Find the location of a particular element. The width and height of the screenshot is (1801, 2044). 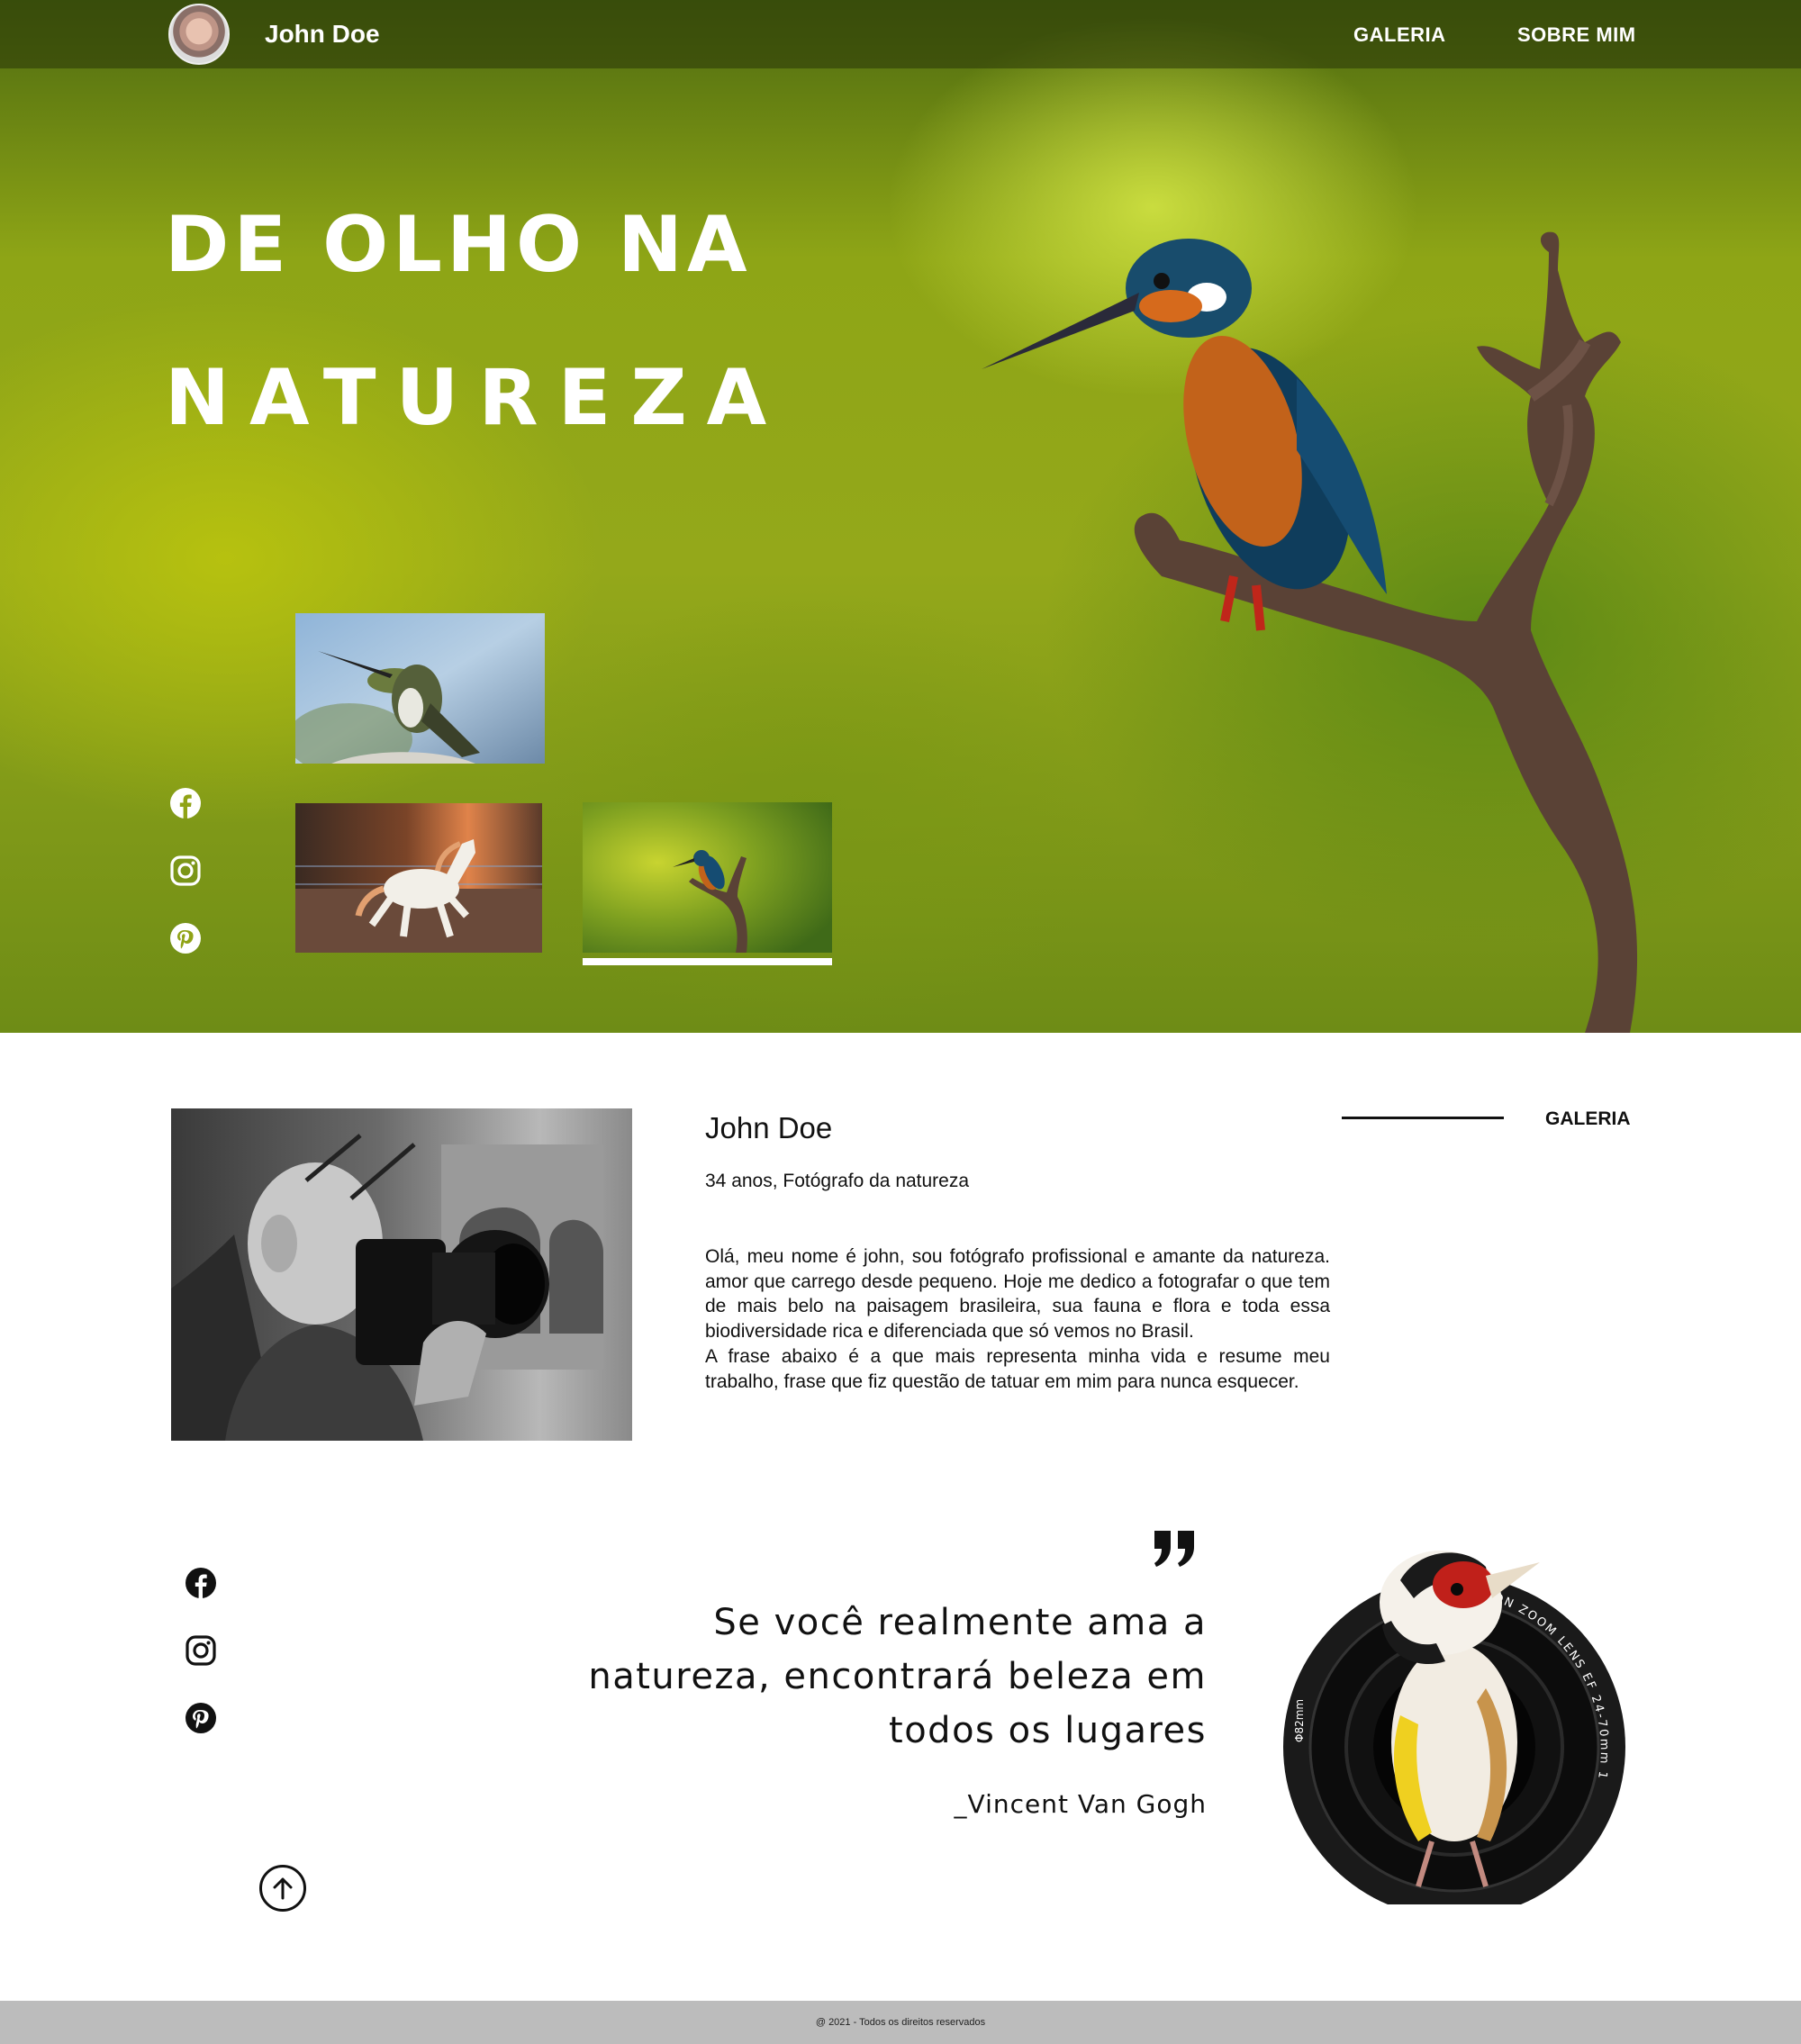

about-subtitle: 34 anos, Fotógrafo da natureza is located at coordinates (837, 1181).